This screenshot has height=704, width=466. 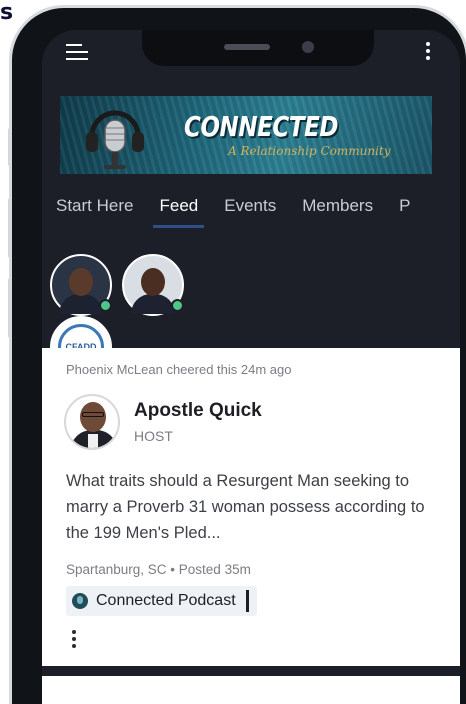 I want to click on text-cursor, so click(x=247, y=601).